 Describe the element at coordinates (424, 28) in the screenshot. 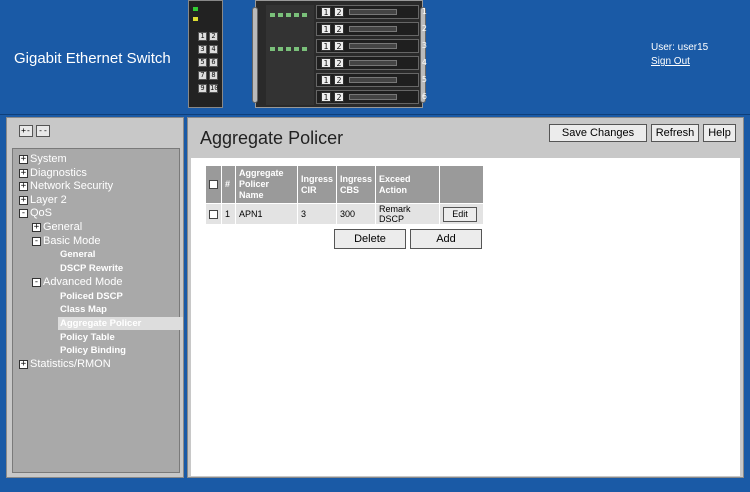

I see `slot-number: 2` at that location.